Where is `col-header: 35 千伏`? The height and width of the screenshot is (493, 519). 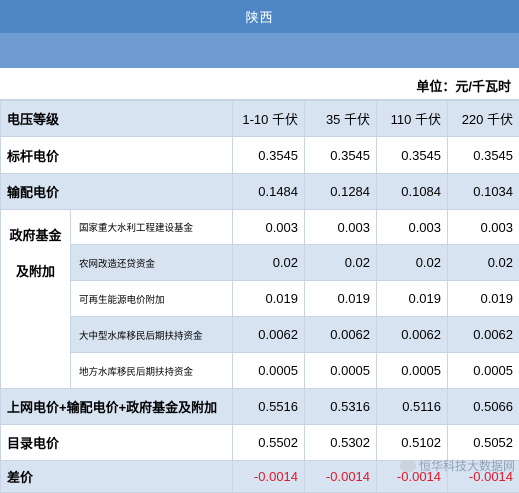 col-header: 35 千伏 is located at coordinates (341, 119).